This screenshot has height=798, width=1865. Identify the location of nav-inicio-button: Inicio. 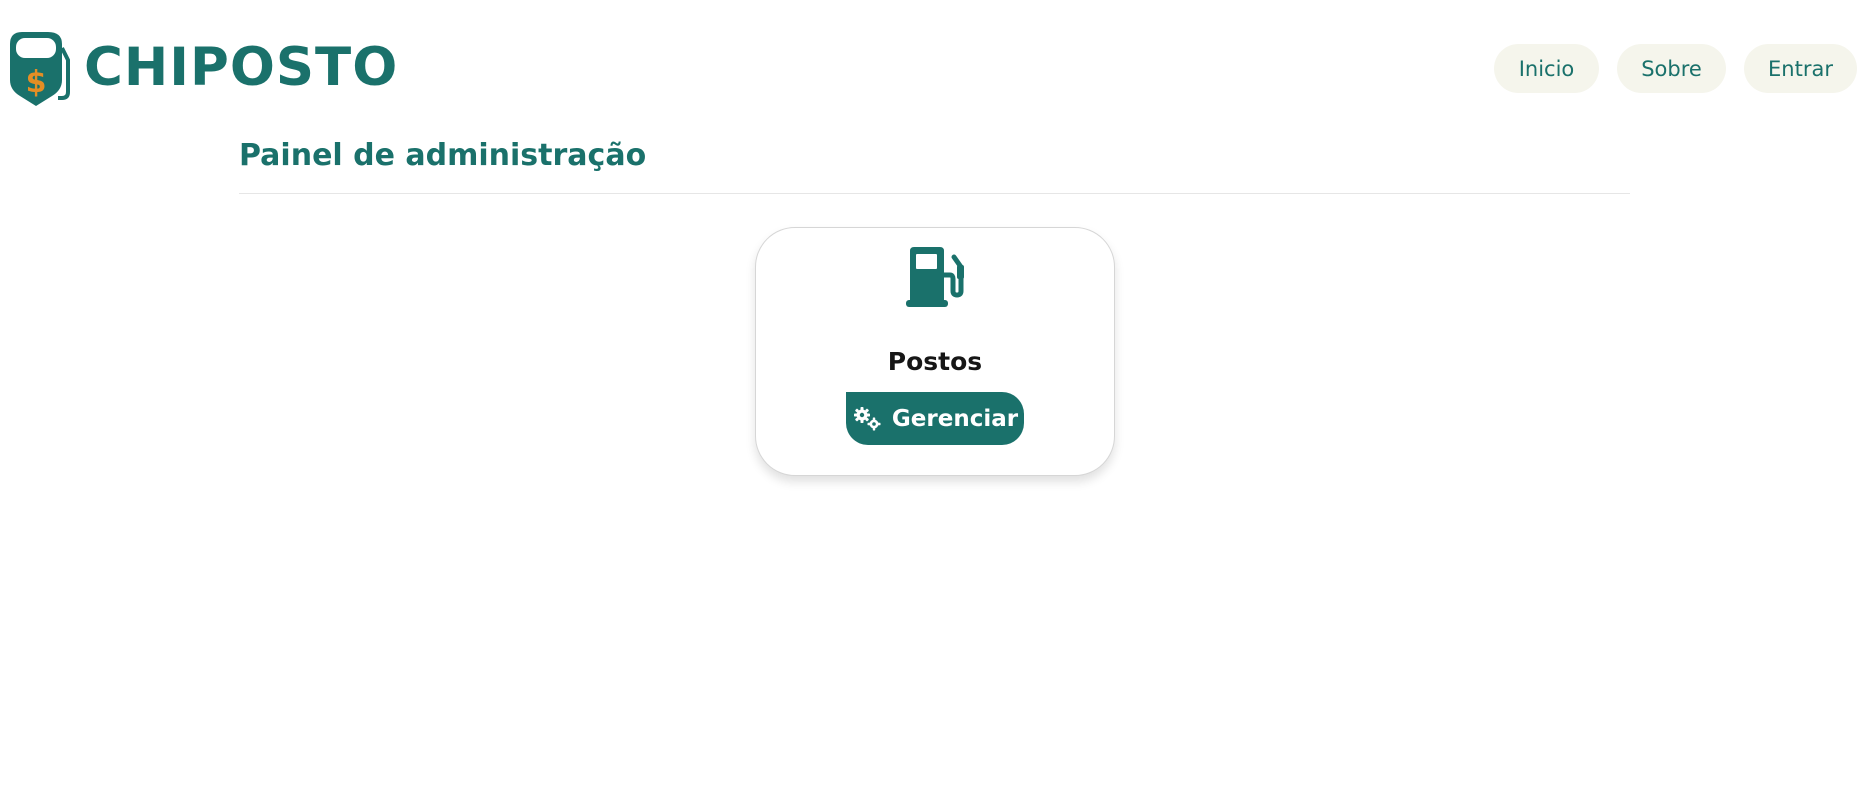
(1546, 68).